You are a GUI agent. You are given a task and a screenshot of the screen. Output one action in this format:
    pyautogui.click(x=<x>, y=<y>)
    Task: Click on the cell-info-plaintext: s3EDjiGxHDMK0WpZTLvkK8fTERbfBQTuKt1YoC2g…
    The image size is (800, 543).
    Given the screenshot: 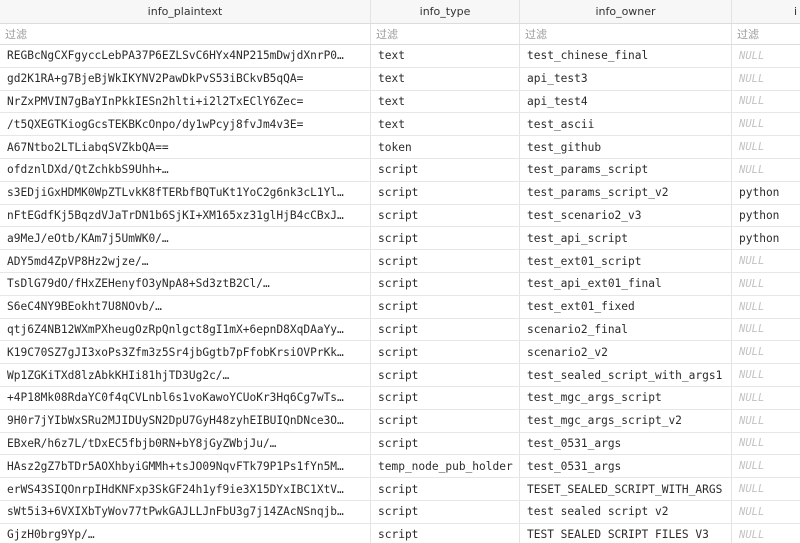 What is the action you would take?
    pyautogui.click(x=185, y=192)
    